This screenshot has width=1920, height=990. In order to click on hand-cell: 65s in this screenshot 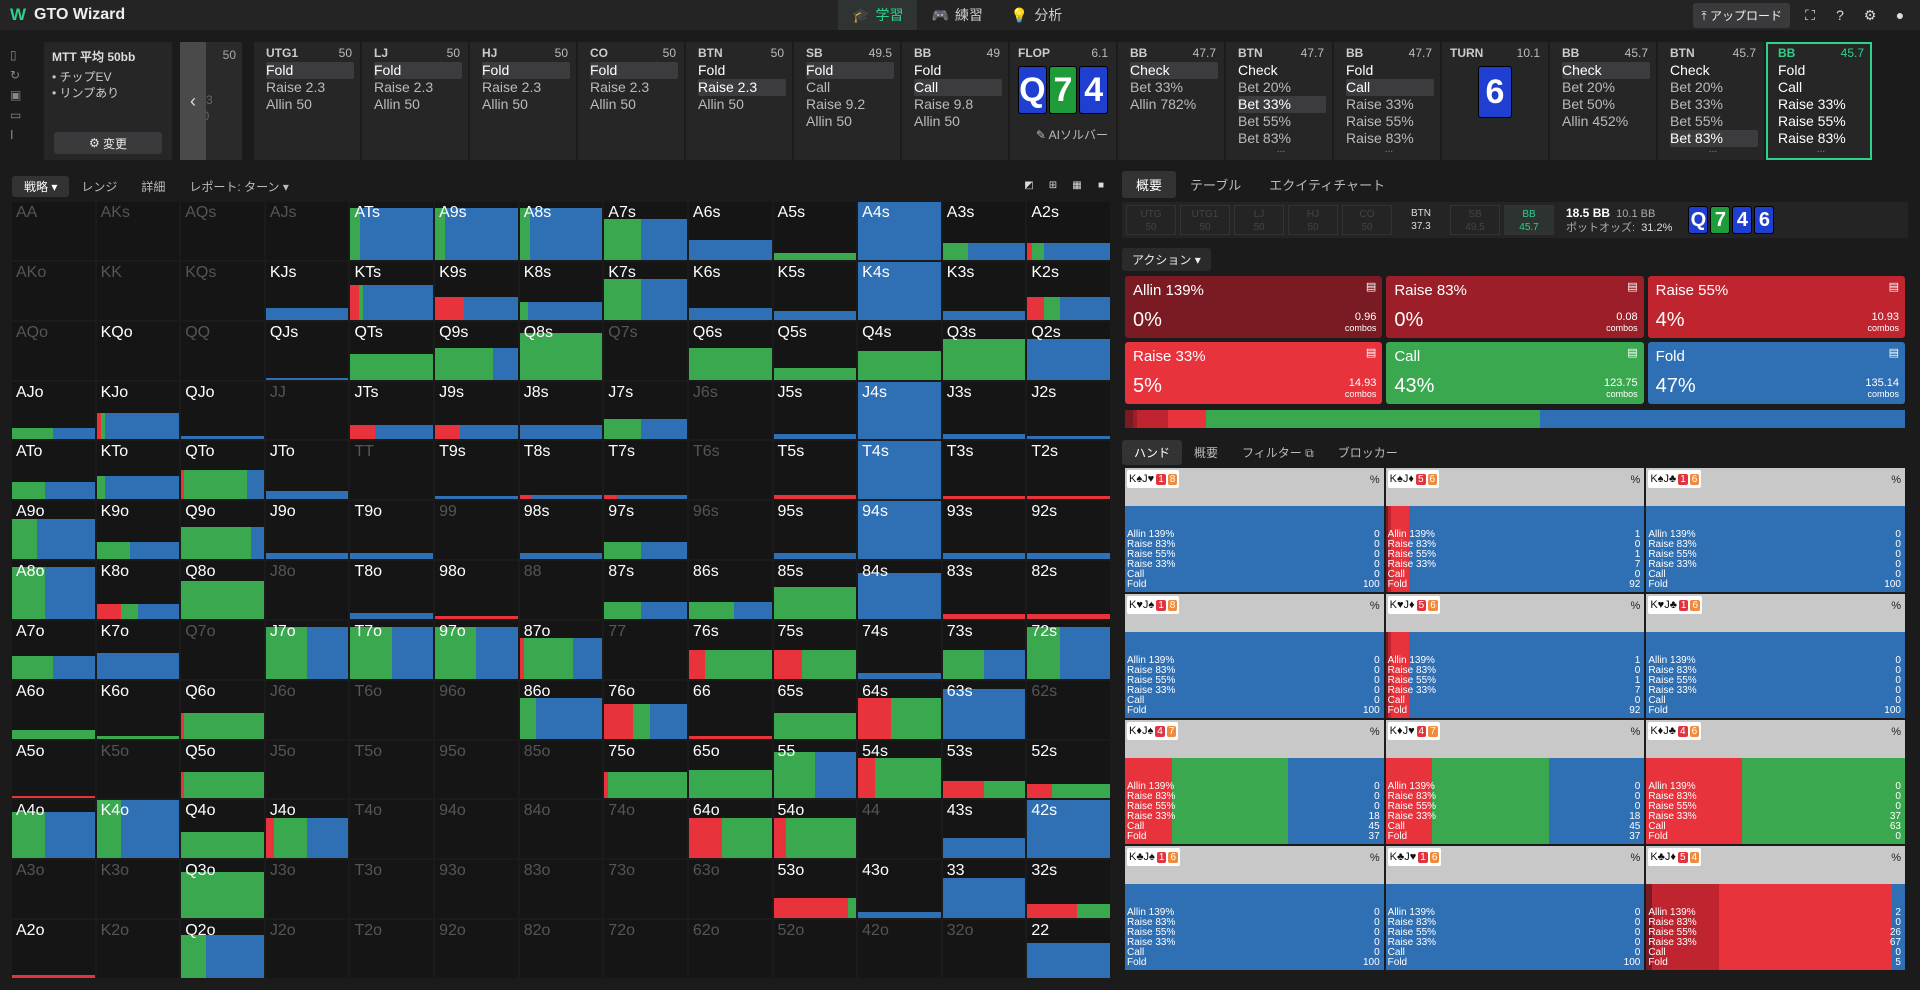, I will do `click(815, 709)`.